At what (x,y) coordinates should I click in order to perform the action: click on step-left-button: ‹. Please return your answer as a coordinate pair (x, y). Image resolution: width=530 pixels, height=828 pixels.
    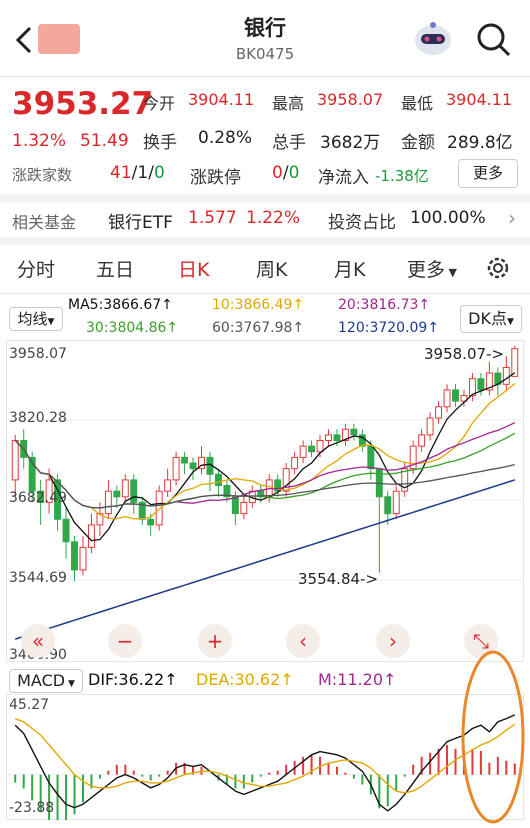
    Looking at the image, I should click on (303, 641).